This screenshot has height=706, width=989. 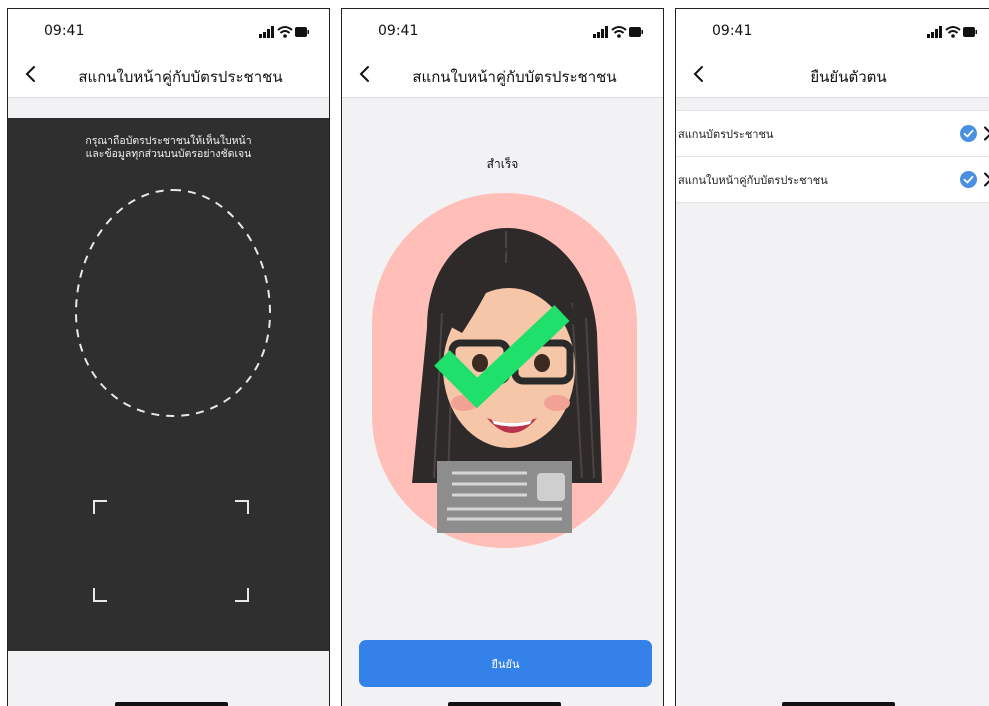 I want to click on nav-title: ยืนยันตัวตน, so click(x=848, y=77).